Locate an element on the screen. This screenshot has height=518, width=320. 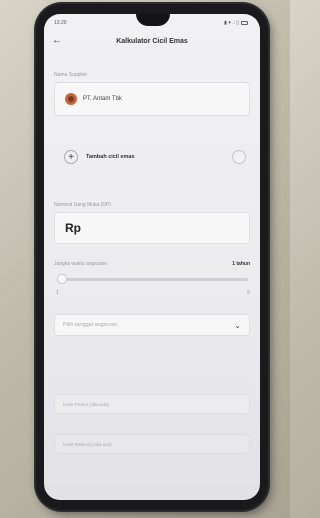
page-title: Kalkulator Cicil Emas is located at coordinates (152, 41).